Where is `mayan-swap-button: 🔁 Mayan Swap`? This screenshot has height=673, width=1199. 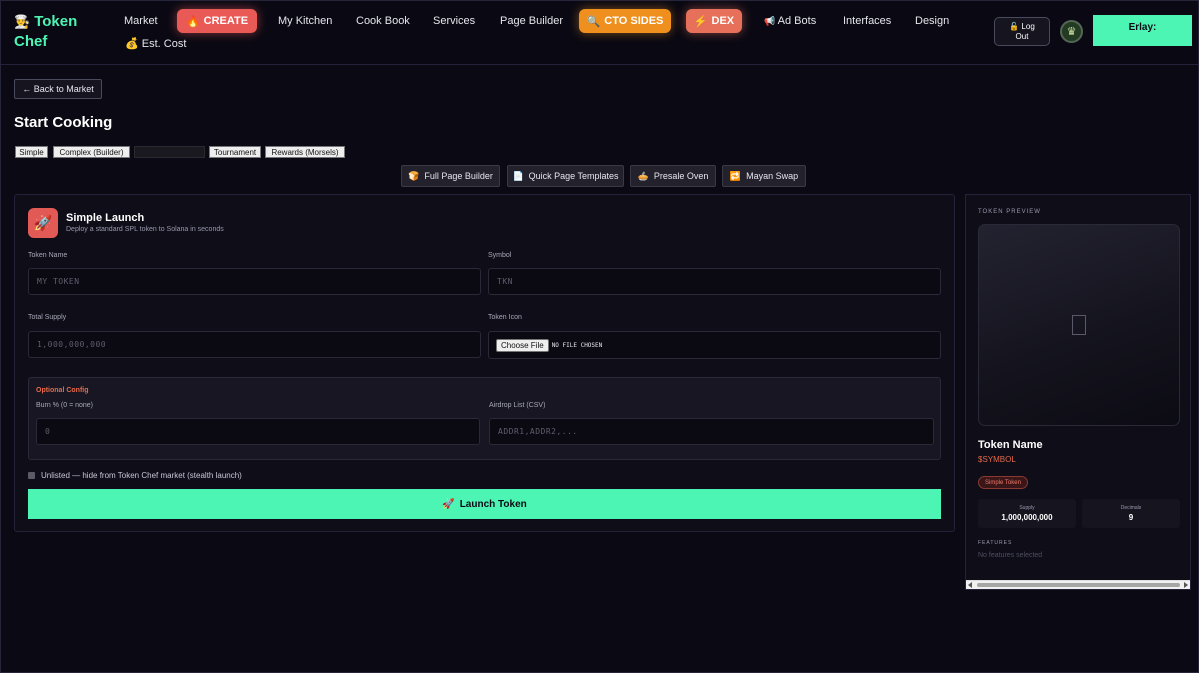
mayan-swap-button: 🔁 Mayan Swap is located at coordinates (764, 176).